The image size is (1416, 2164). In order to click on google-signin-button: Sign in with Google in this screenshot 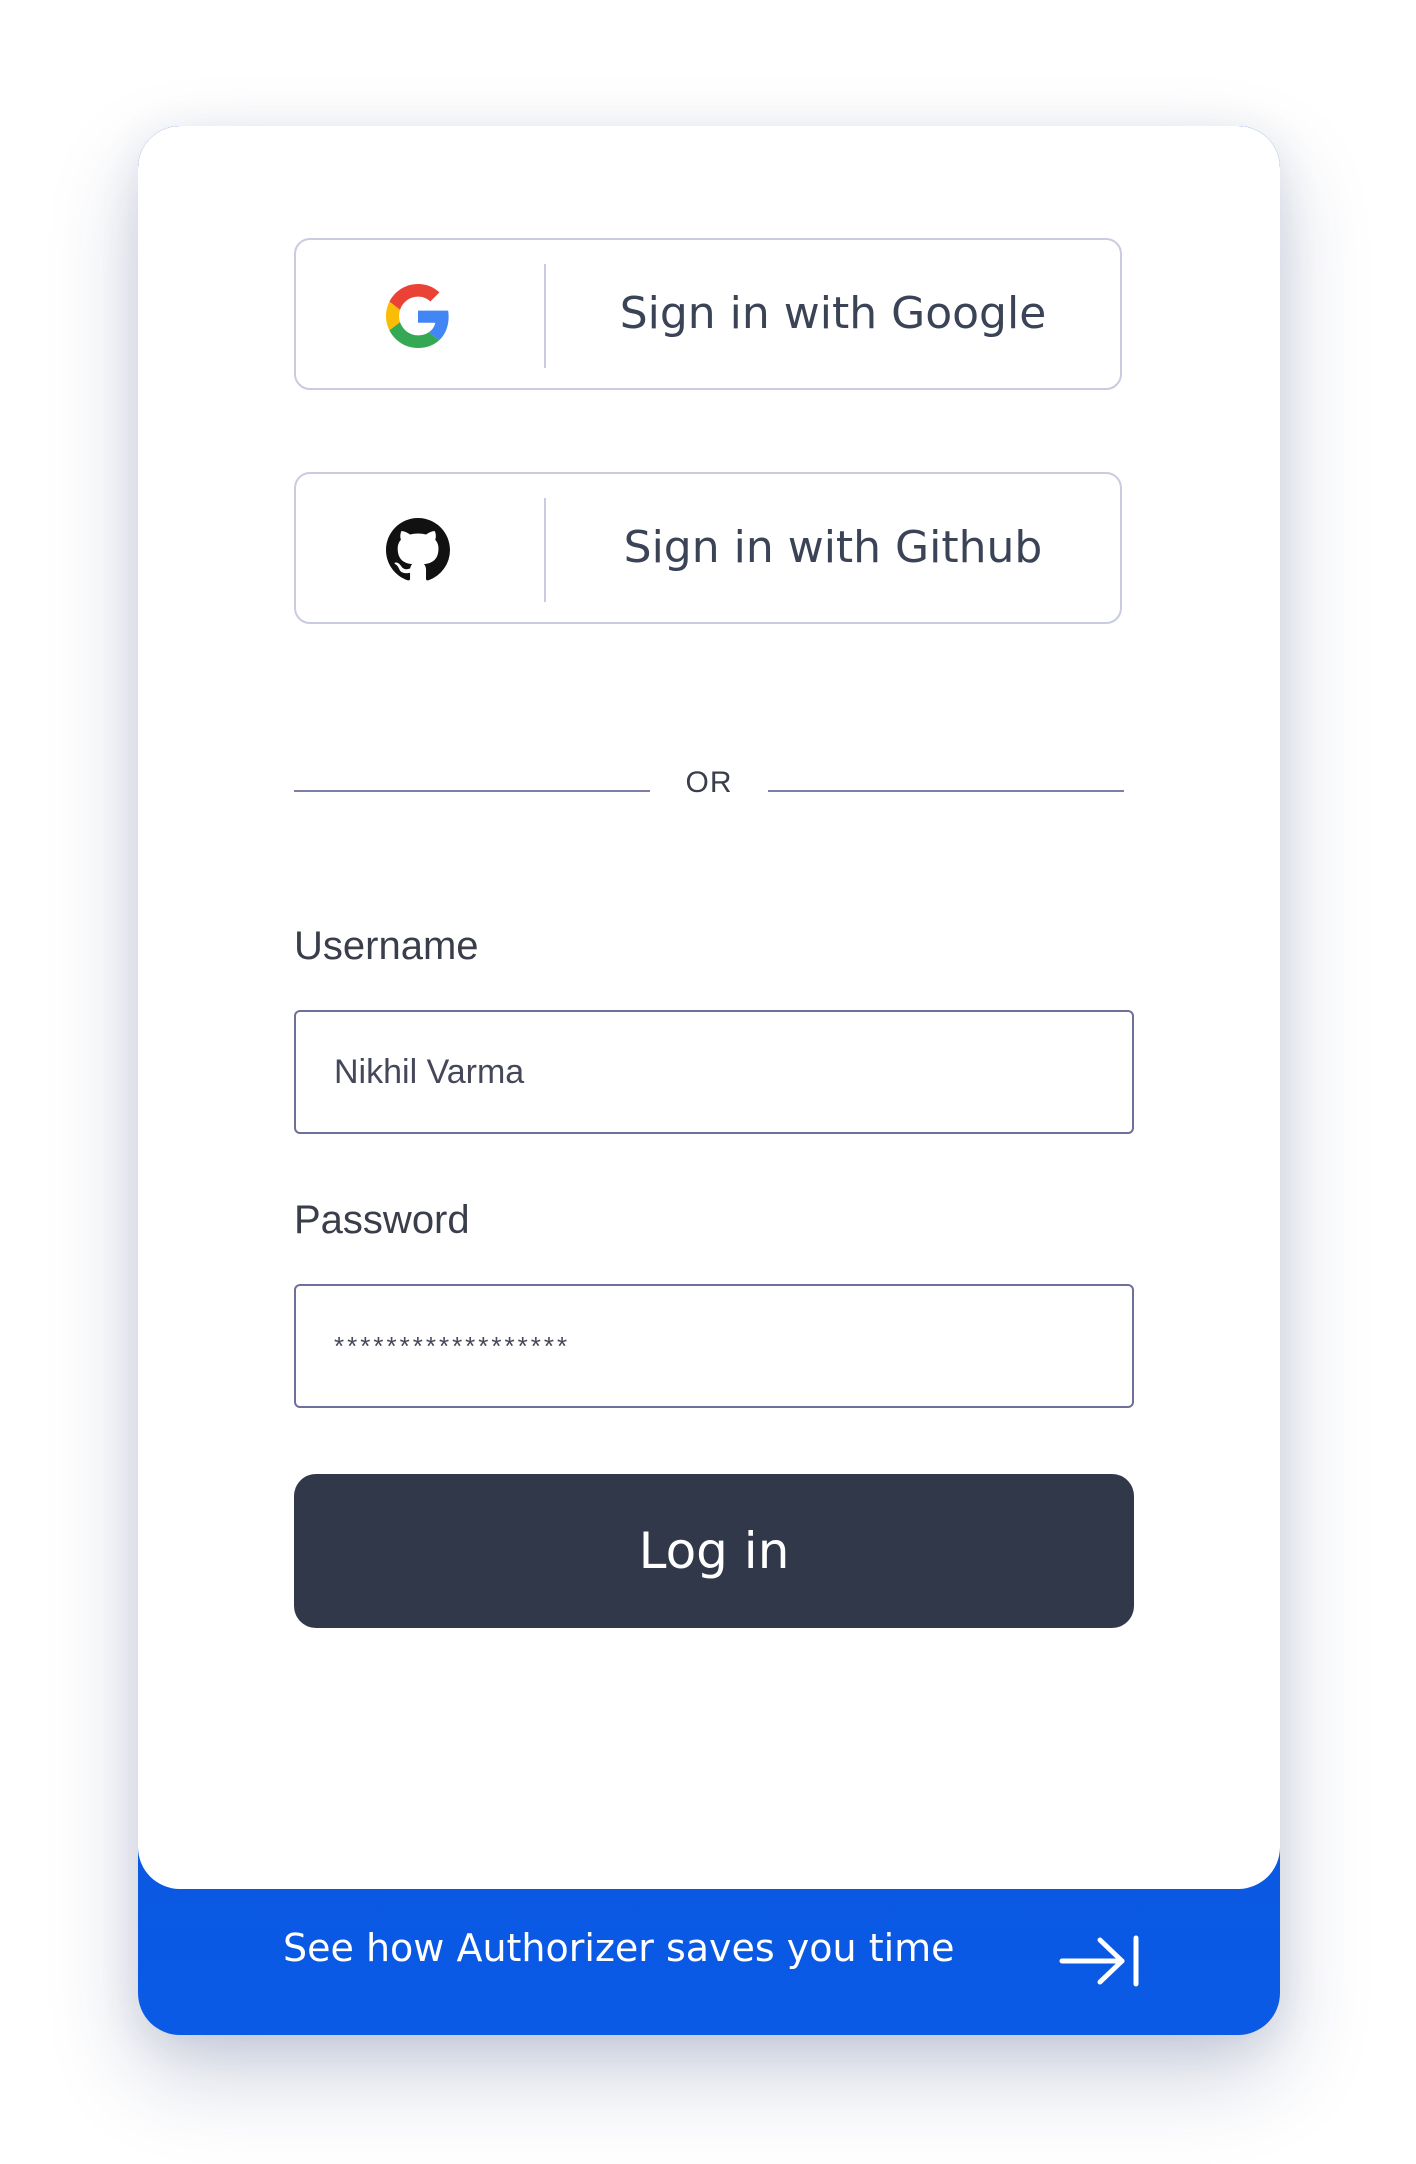, I will do `click(708, 314)`.